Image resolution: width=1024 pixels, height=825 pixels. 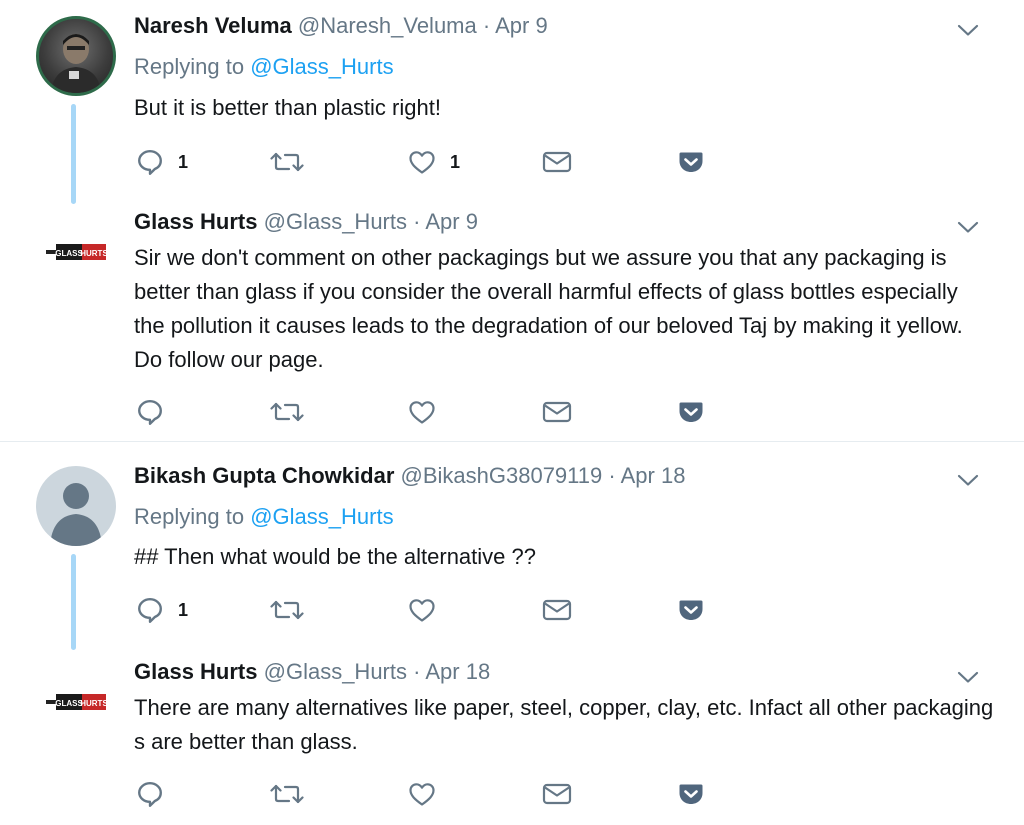 What do you see at coordinates (502, 475) in the screenshot?
I see `user-handle: @BikashG38079119` at bounding box center [502, 475].